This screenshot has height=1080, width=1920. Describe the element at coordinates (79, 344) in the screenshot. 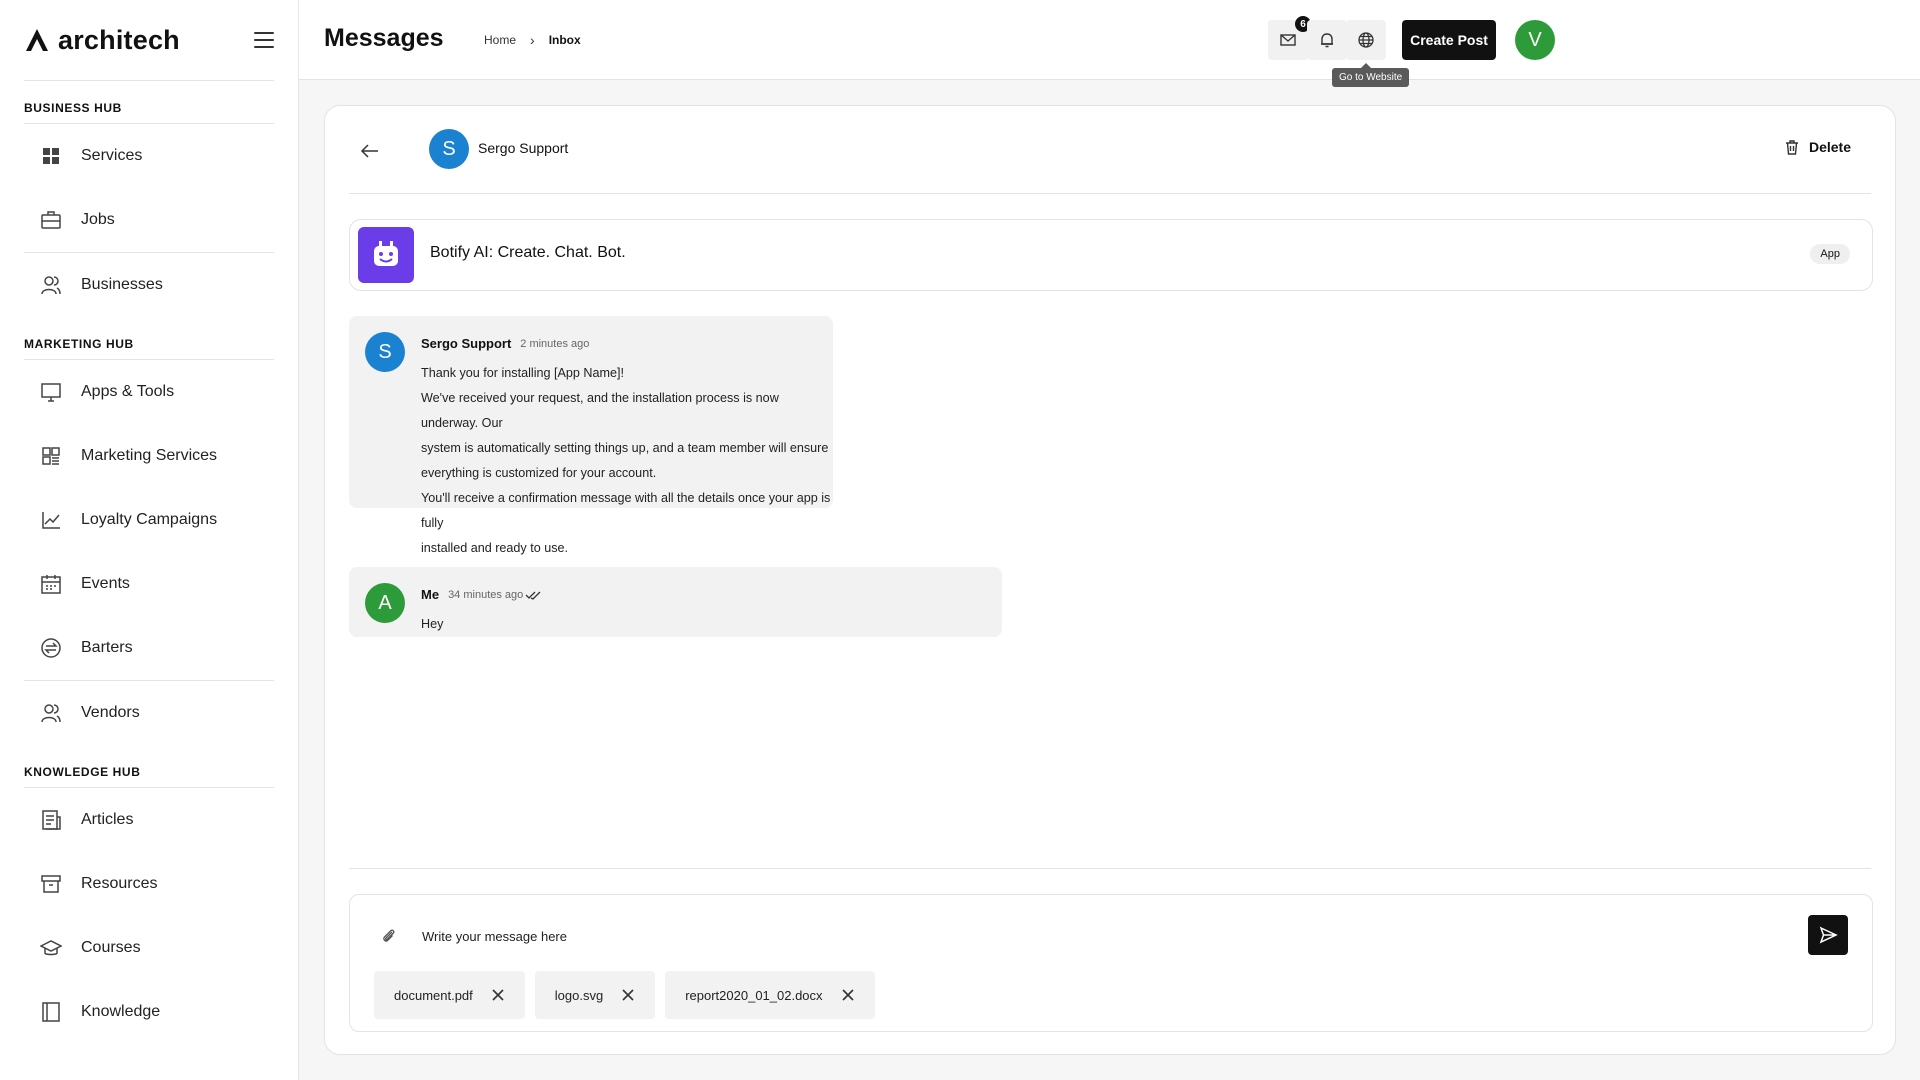

I see `section-label-marketing-hub: MARKETING HUB` at that location.